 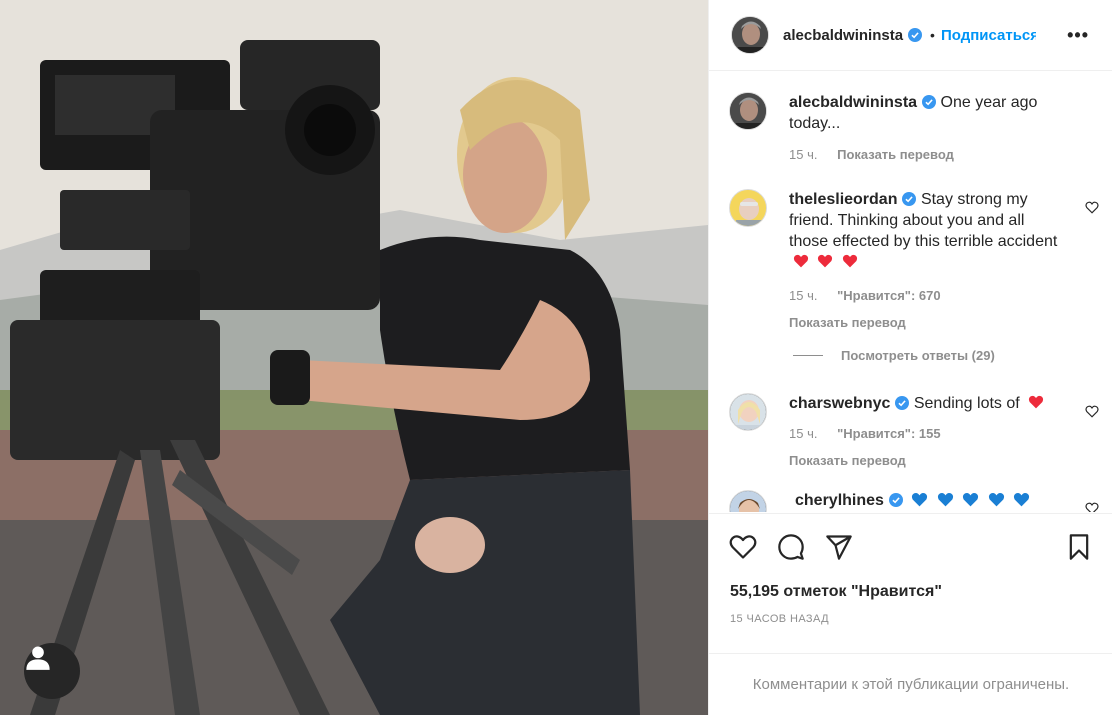 I want to click on comment-author: charswebnyc, so click(x=839, y=403).